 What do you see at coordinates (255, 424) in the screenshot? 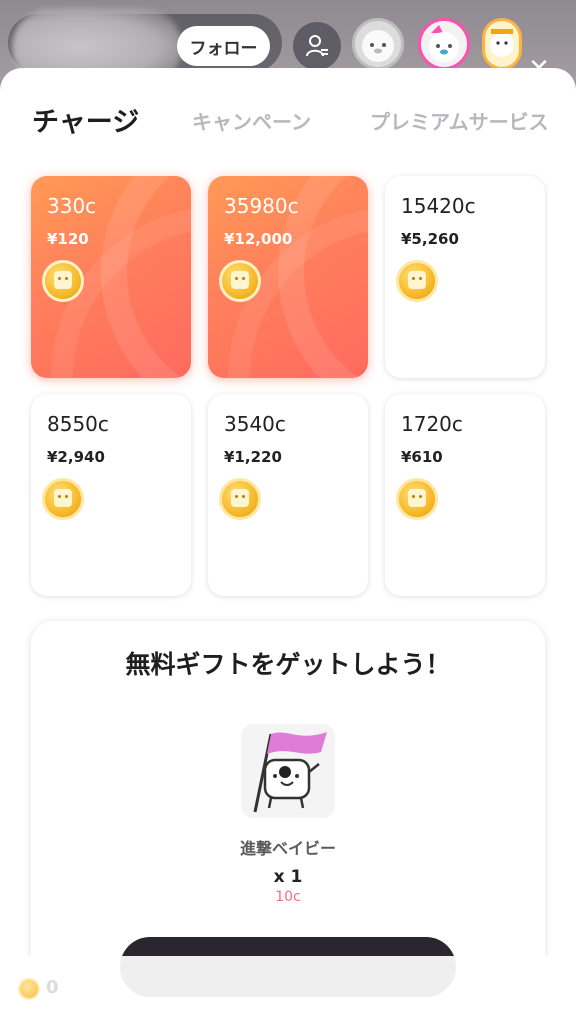
I see `package-coins: 3540c` at bounding box center [255, 424].